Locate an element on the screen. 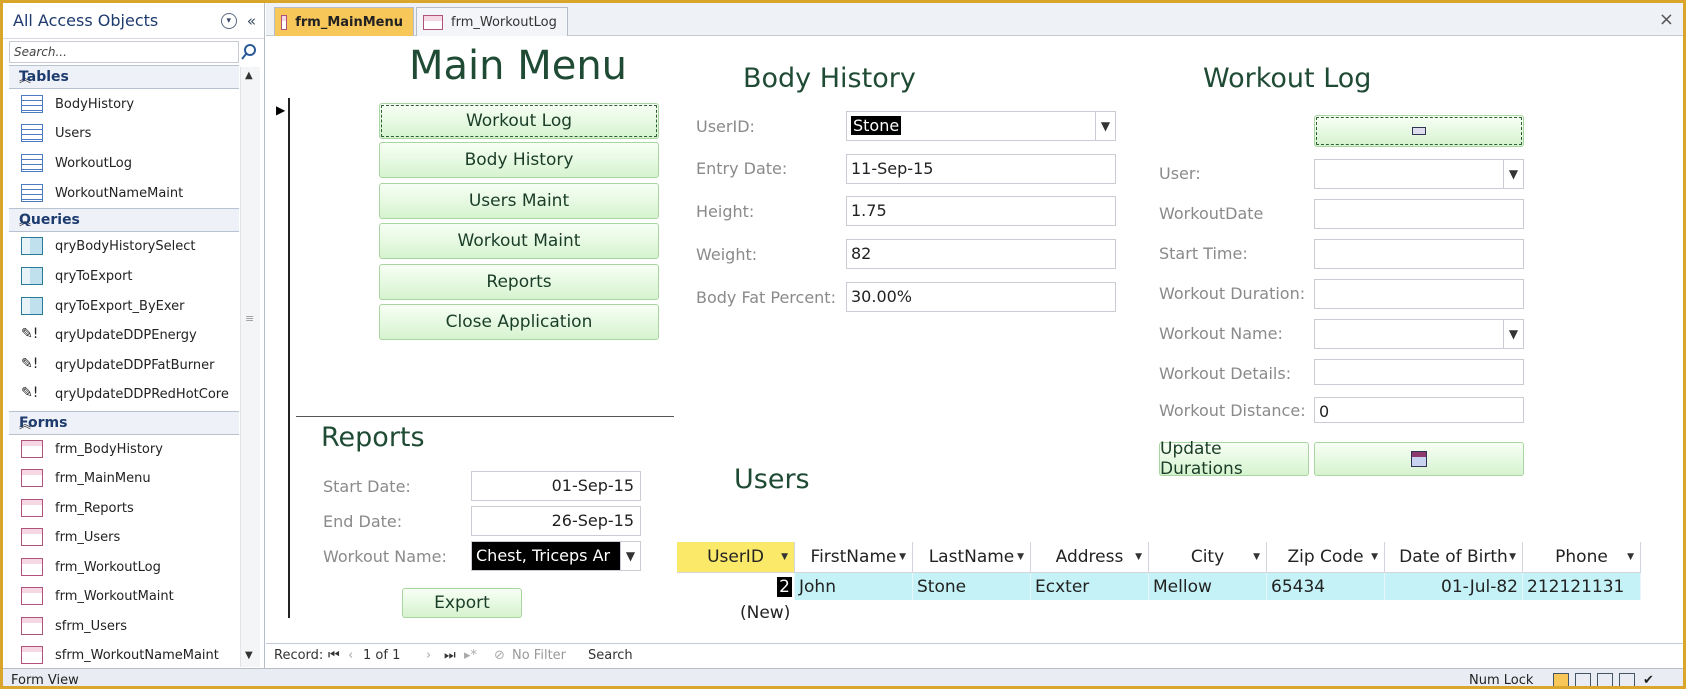 This screenshot has height=689, width=1686. record-position: 1 of 1 is located at coordinates (381, 655).